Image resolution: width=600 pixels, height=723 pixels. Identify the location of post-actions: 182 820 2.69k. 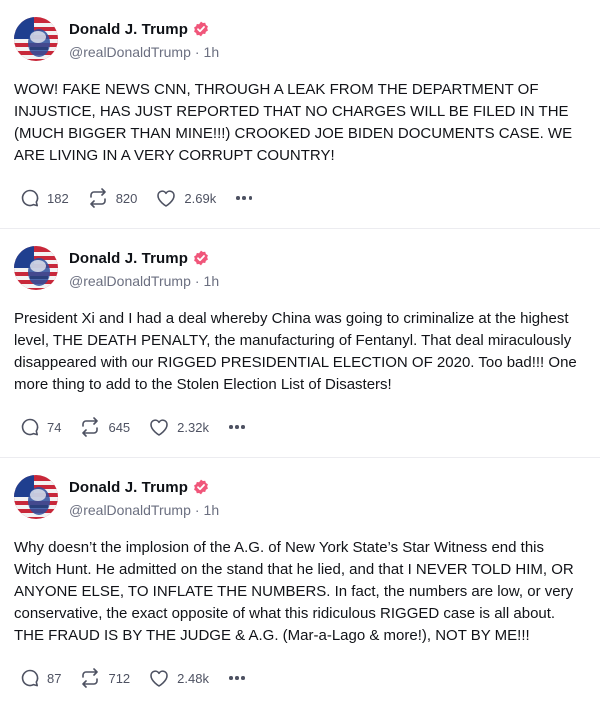
(300, 198).